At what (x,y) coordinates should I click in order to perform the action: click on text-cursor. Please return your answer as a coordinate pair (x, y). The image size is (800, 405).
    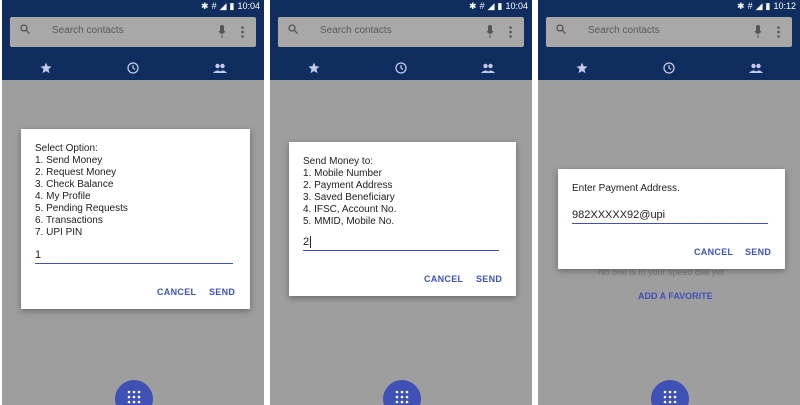
    Looking at the image, I should click on (311, 242).